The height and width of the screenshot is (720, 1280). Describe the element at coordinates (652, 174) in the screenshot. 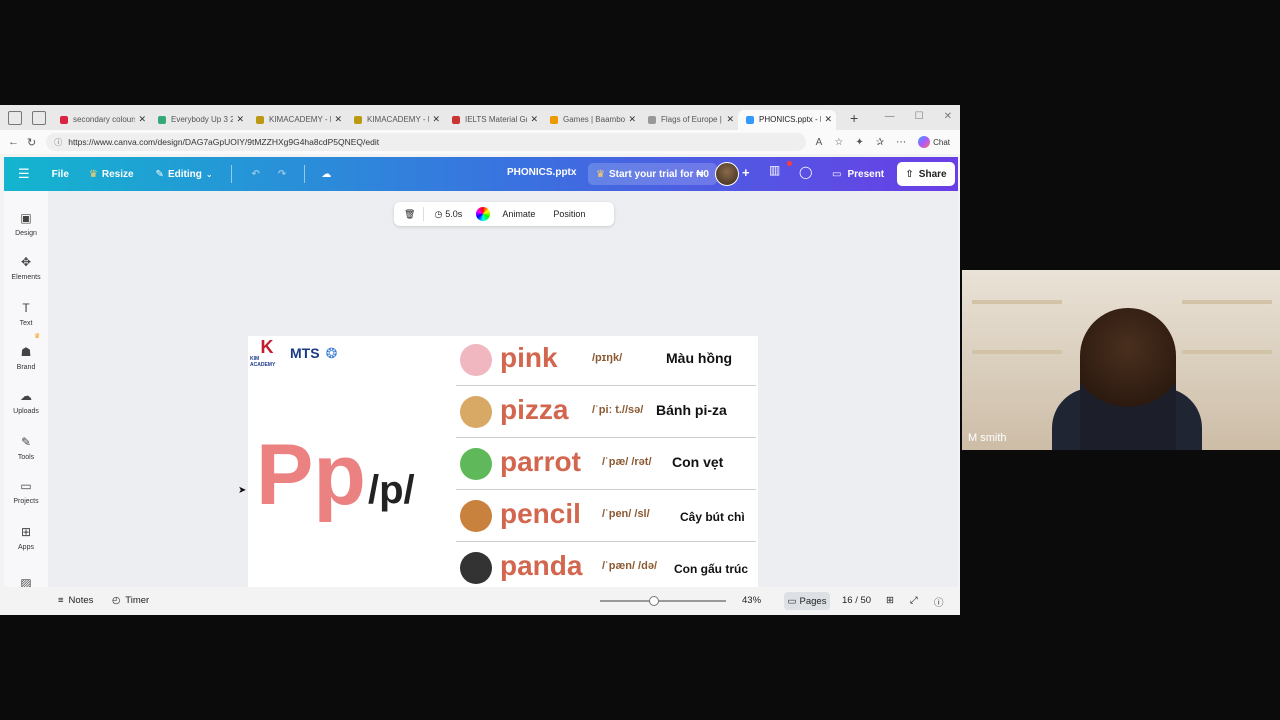

I see `trial-button: ♛ Start your trial for ₦0` at that location.